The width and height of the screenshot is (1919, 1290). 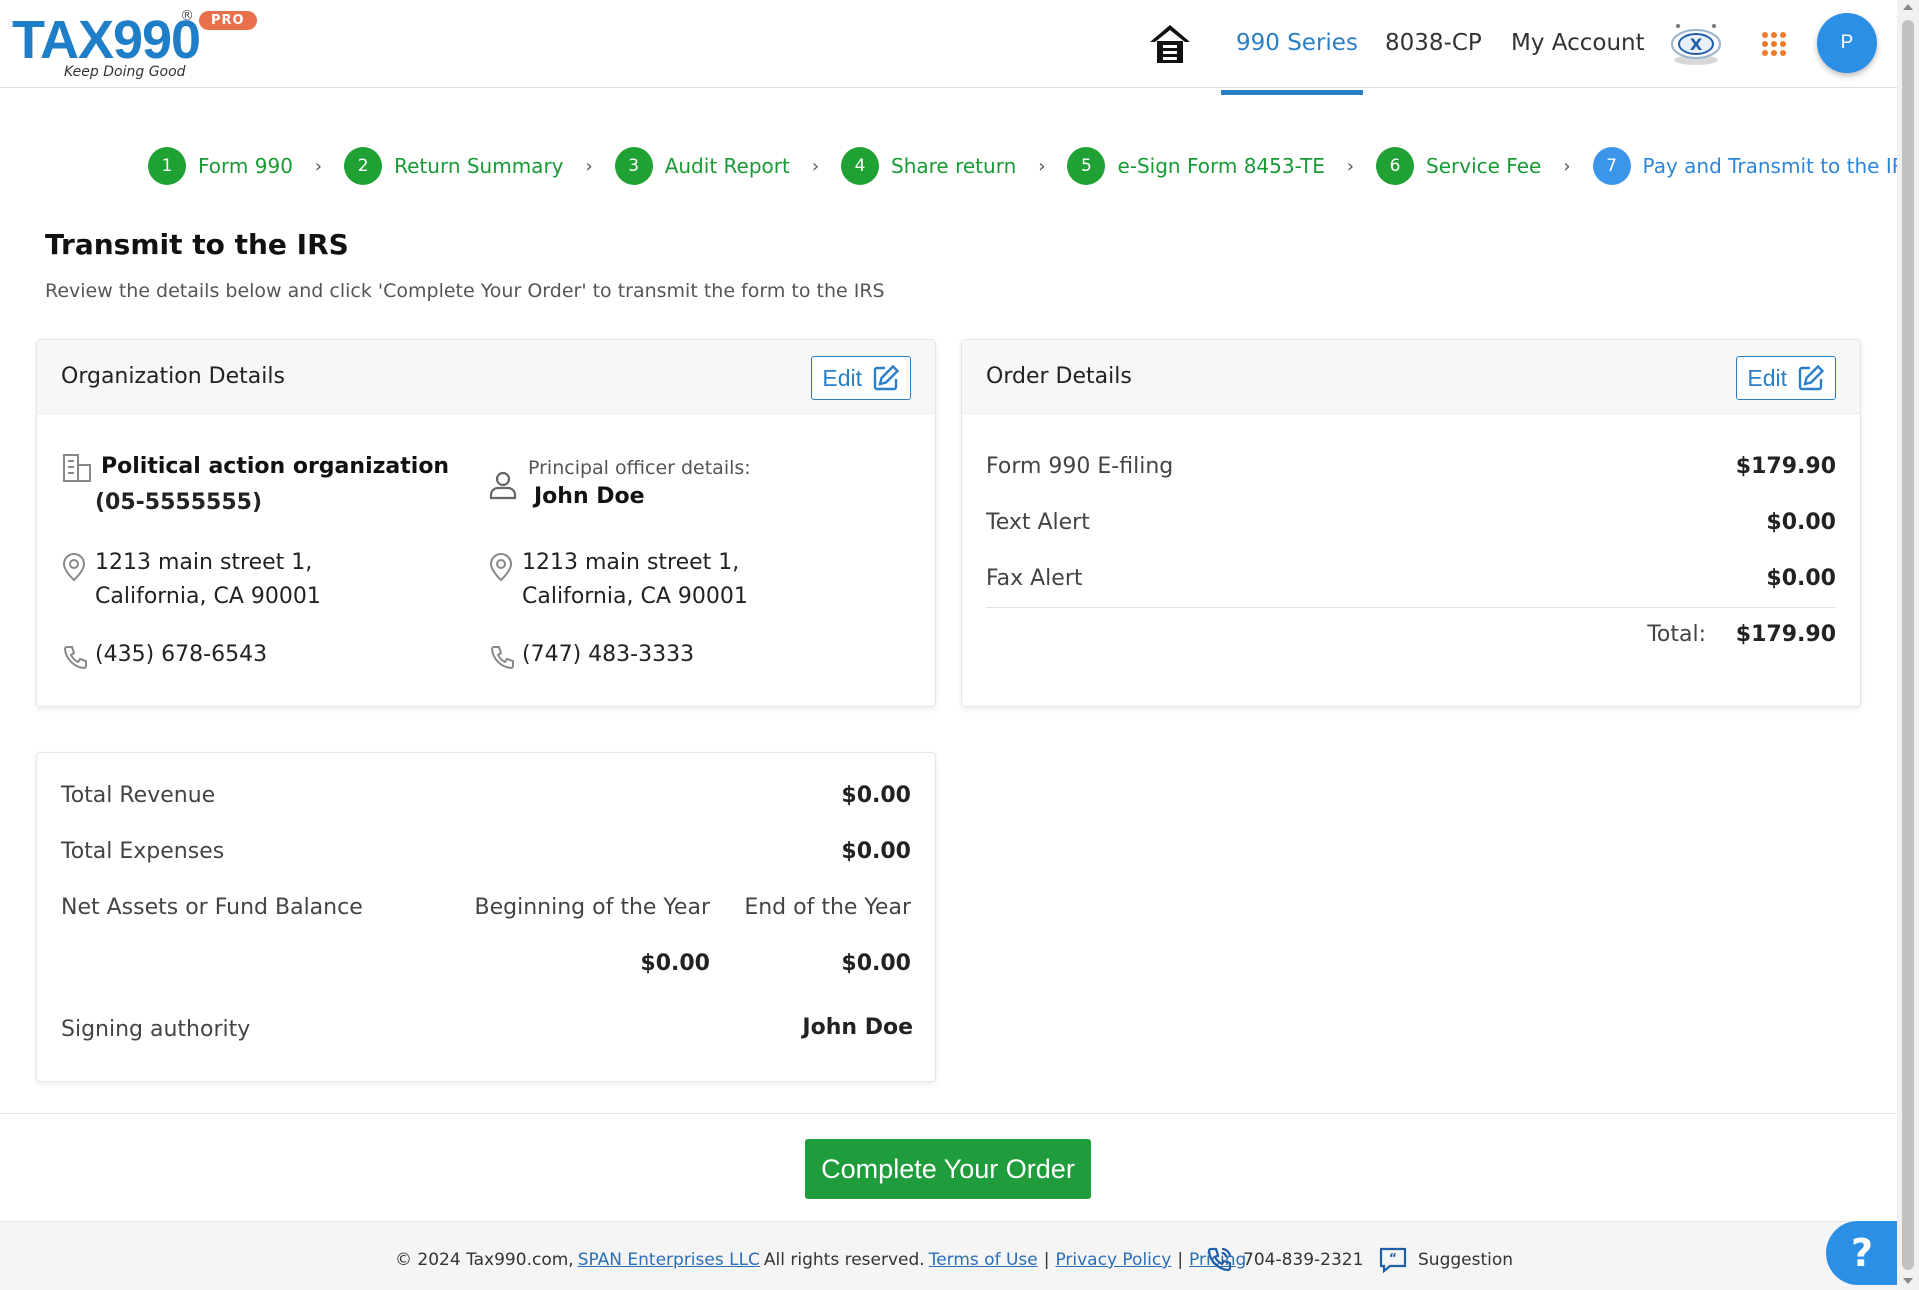 What do you see at coordinates (876, 963) in the screenshot?
I see `end-of-year-value: $0.00` at bounding box center [876, 963].